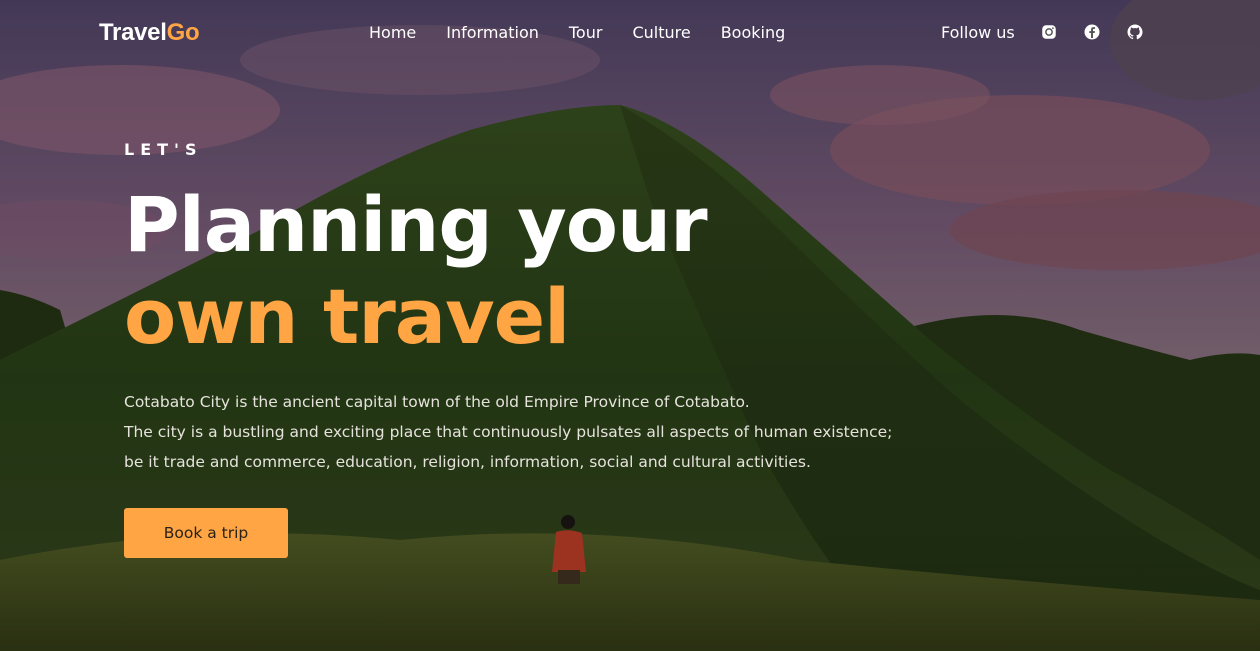 The image size is (1260, 651). Describe the element at coordinates (1135, 32) in the screenshot. I see `github-icon` at that location.